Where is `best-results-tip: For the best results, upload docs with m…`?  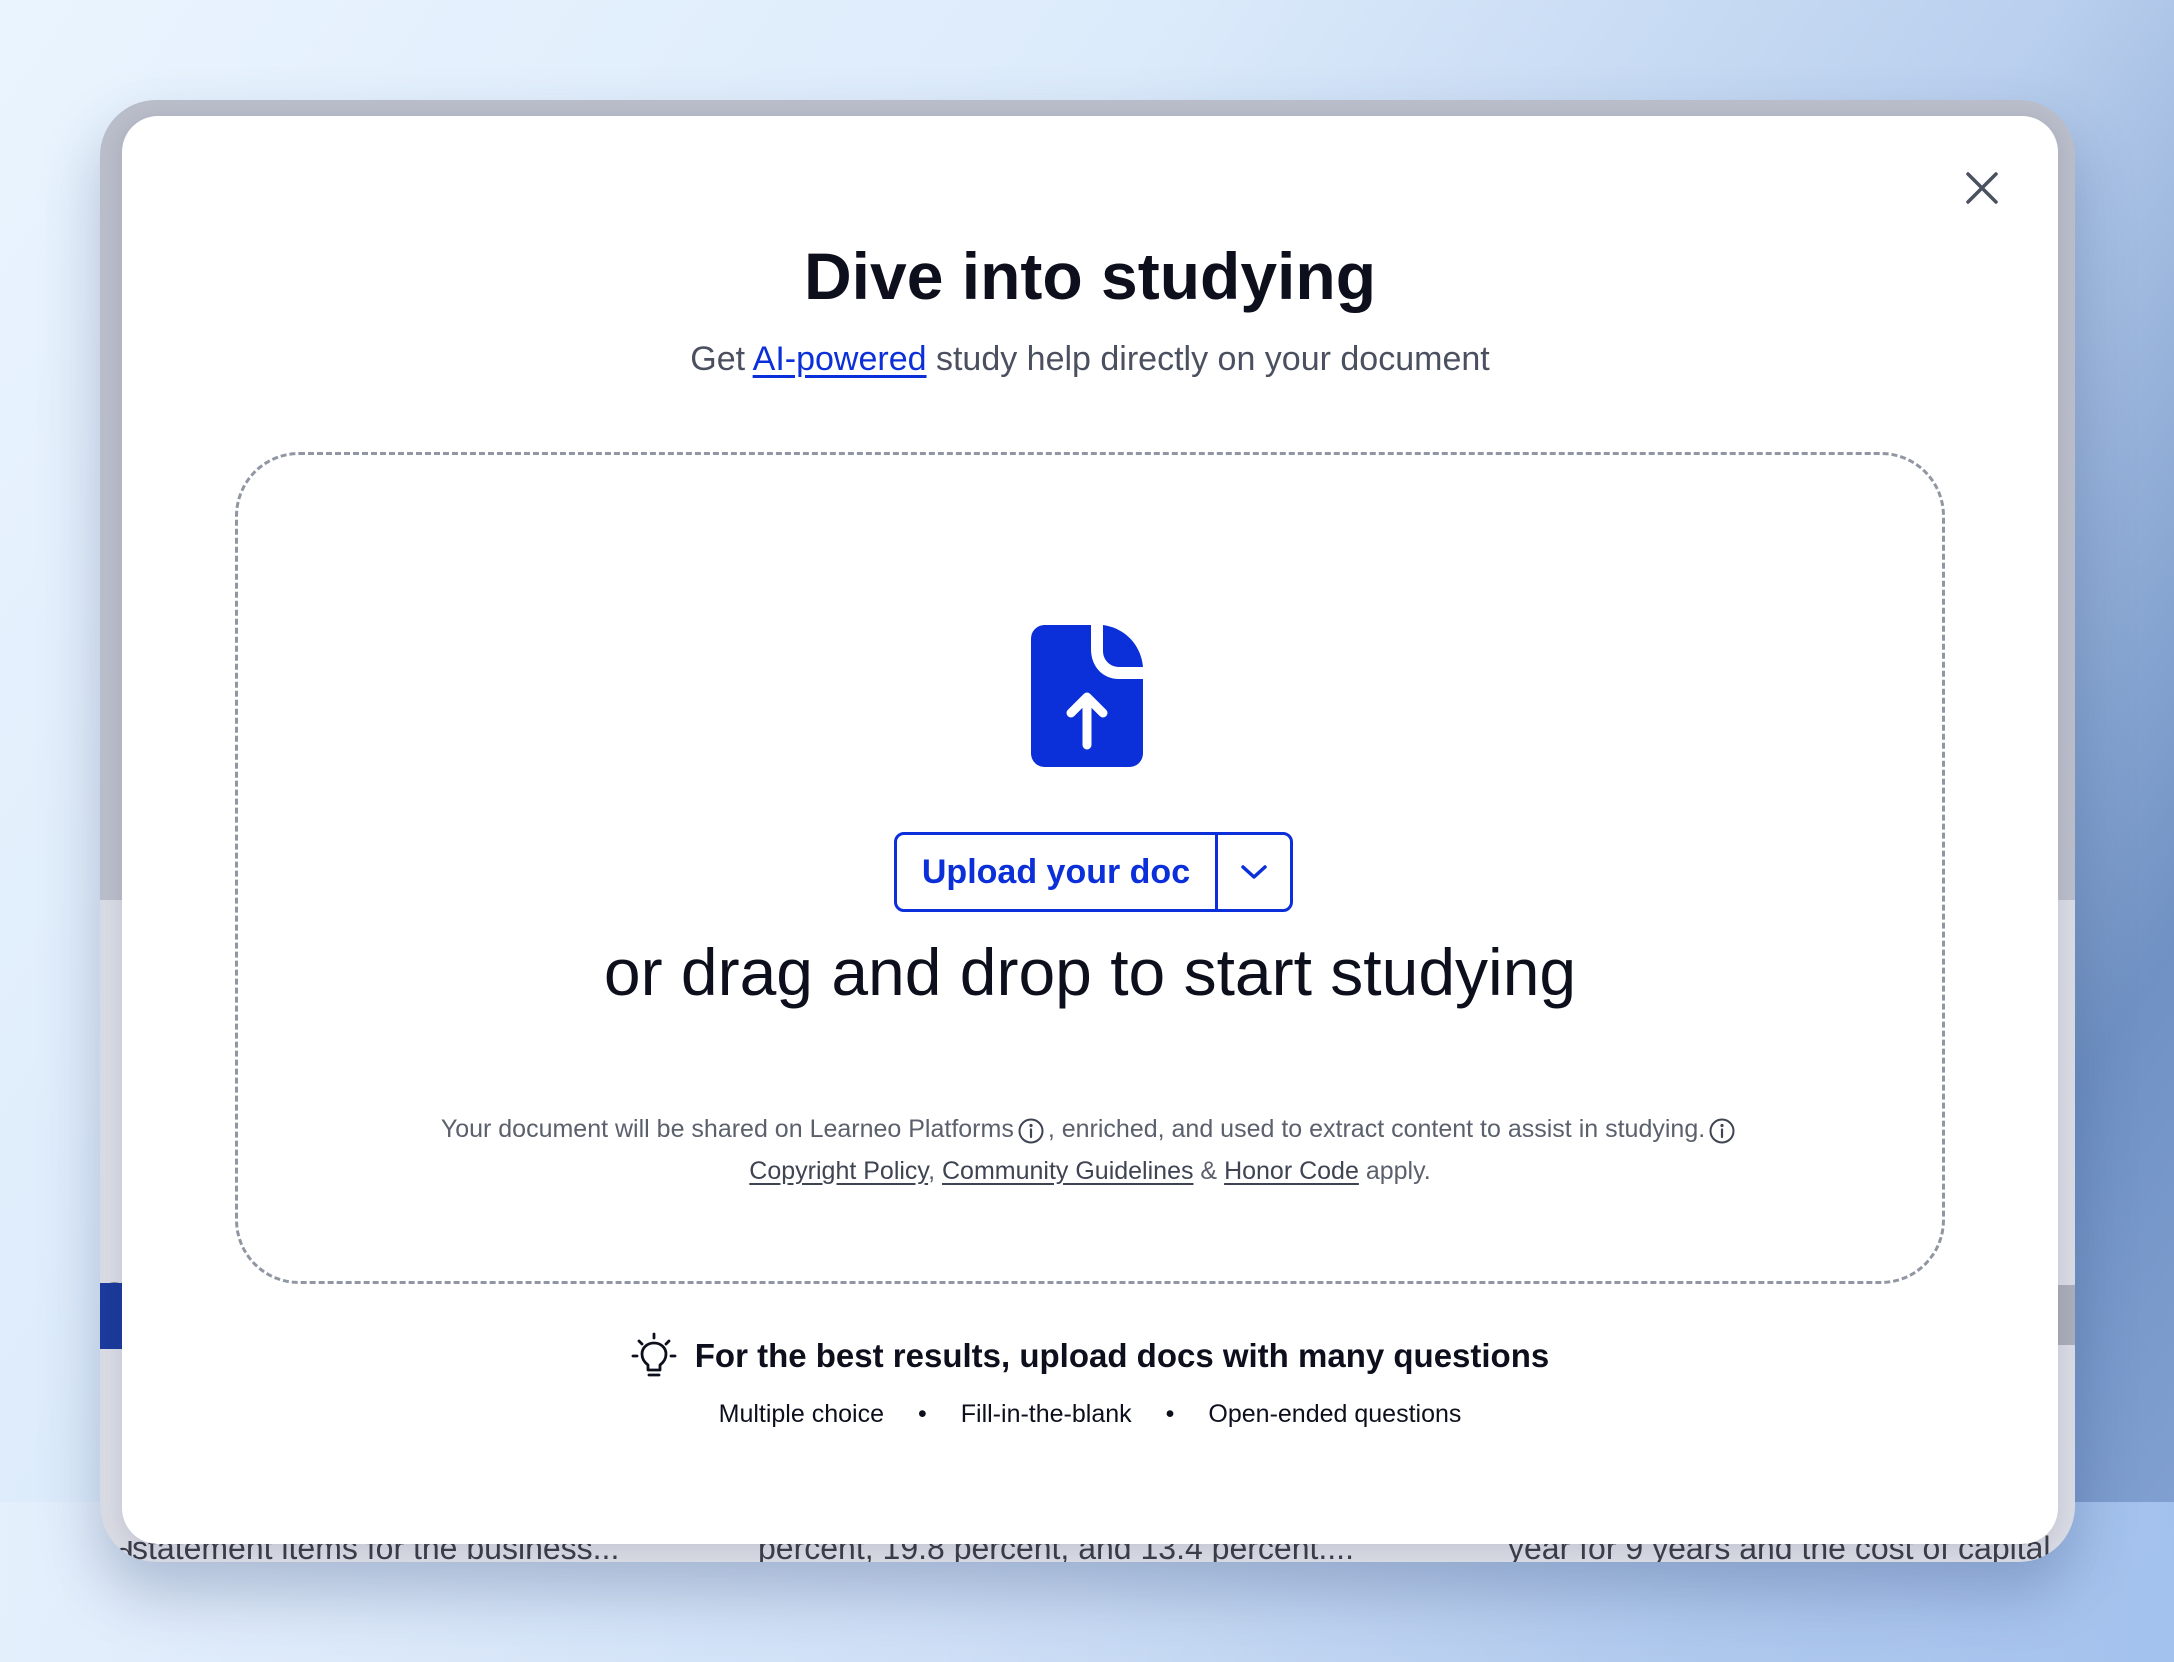 best-results-tip: For the best results, upload docs with m… is located at coordinates (1090, 1356).